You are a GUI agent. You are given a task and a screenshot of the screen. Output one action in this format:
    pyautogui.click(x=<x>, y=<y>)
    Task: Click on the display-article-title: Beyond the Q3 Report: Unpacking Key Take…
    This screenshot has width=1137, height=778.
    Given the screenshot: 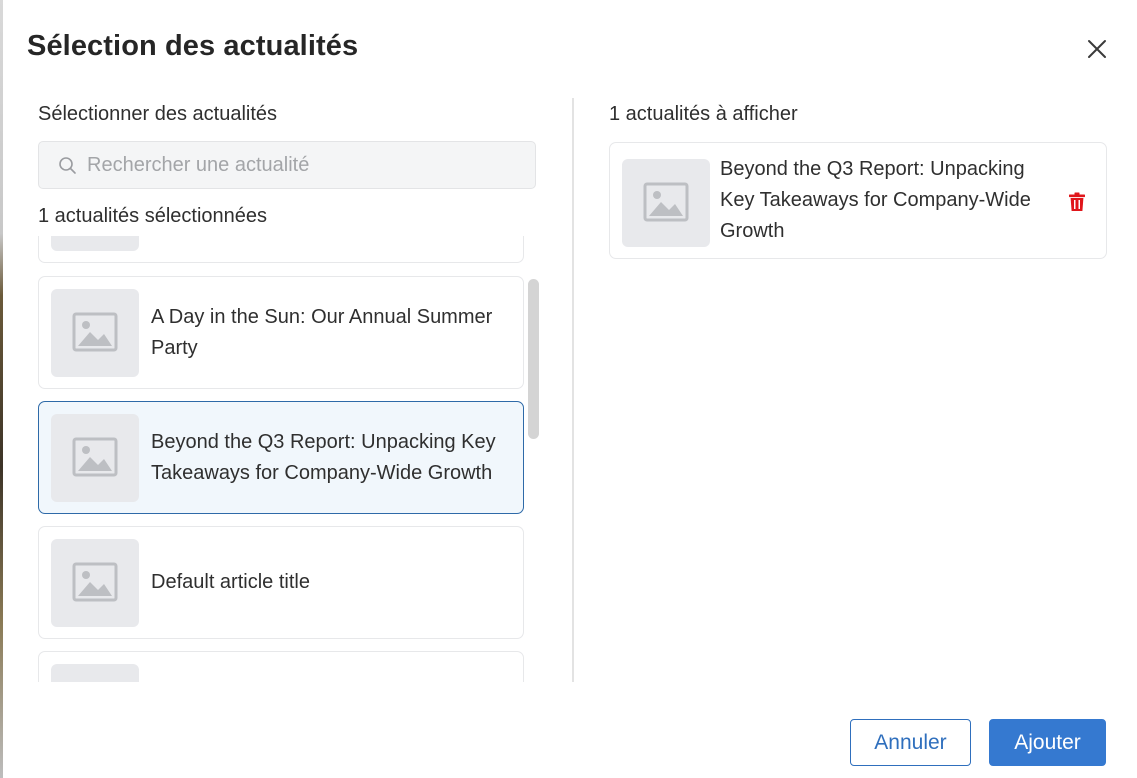 What is the action you would take?
    pyautogui.click(x=875, y=200)
    